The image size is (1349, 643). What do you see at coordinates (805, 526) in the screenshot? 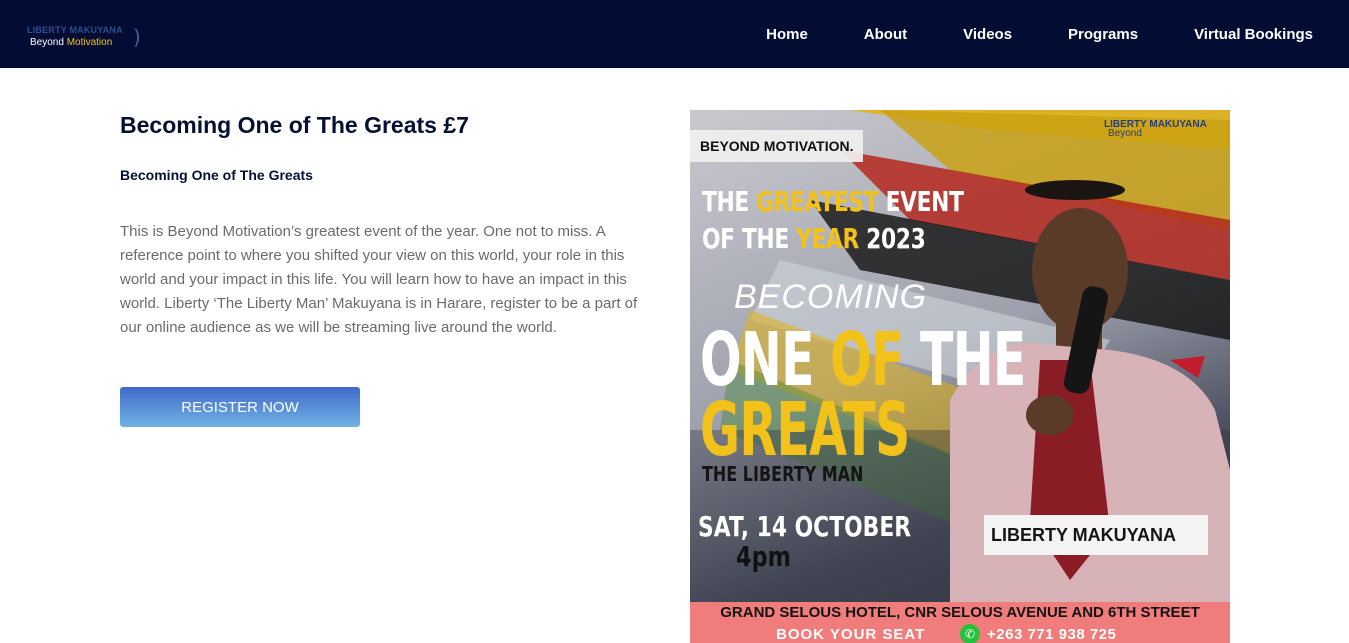
I see `poster-date: SAT, 14 OCTOBER` at bounding box center [805, 526].